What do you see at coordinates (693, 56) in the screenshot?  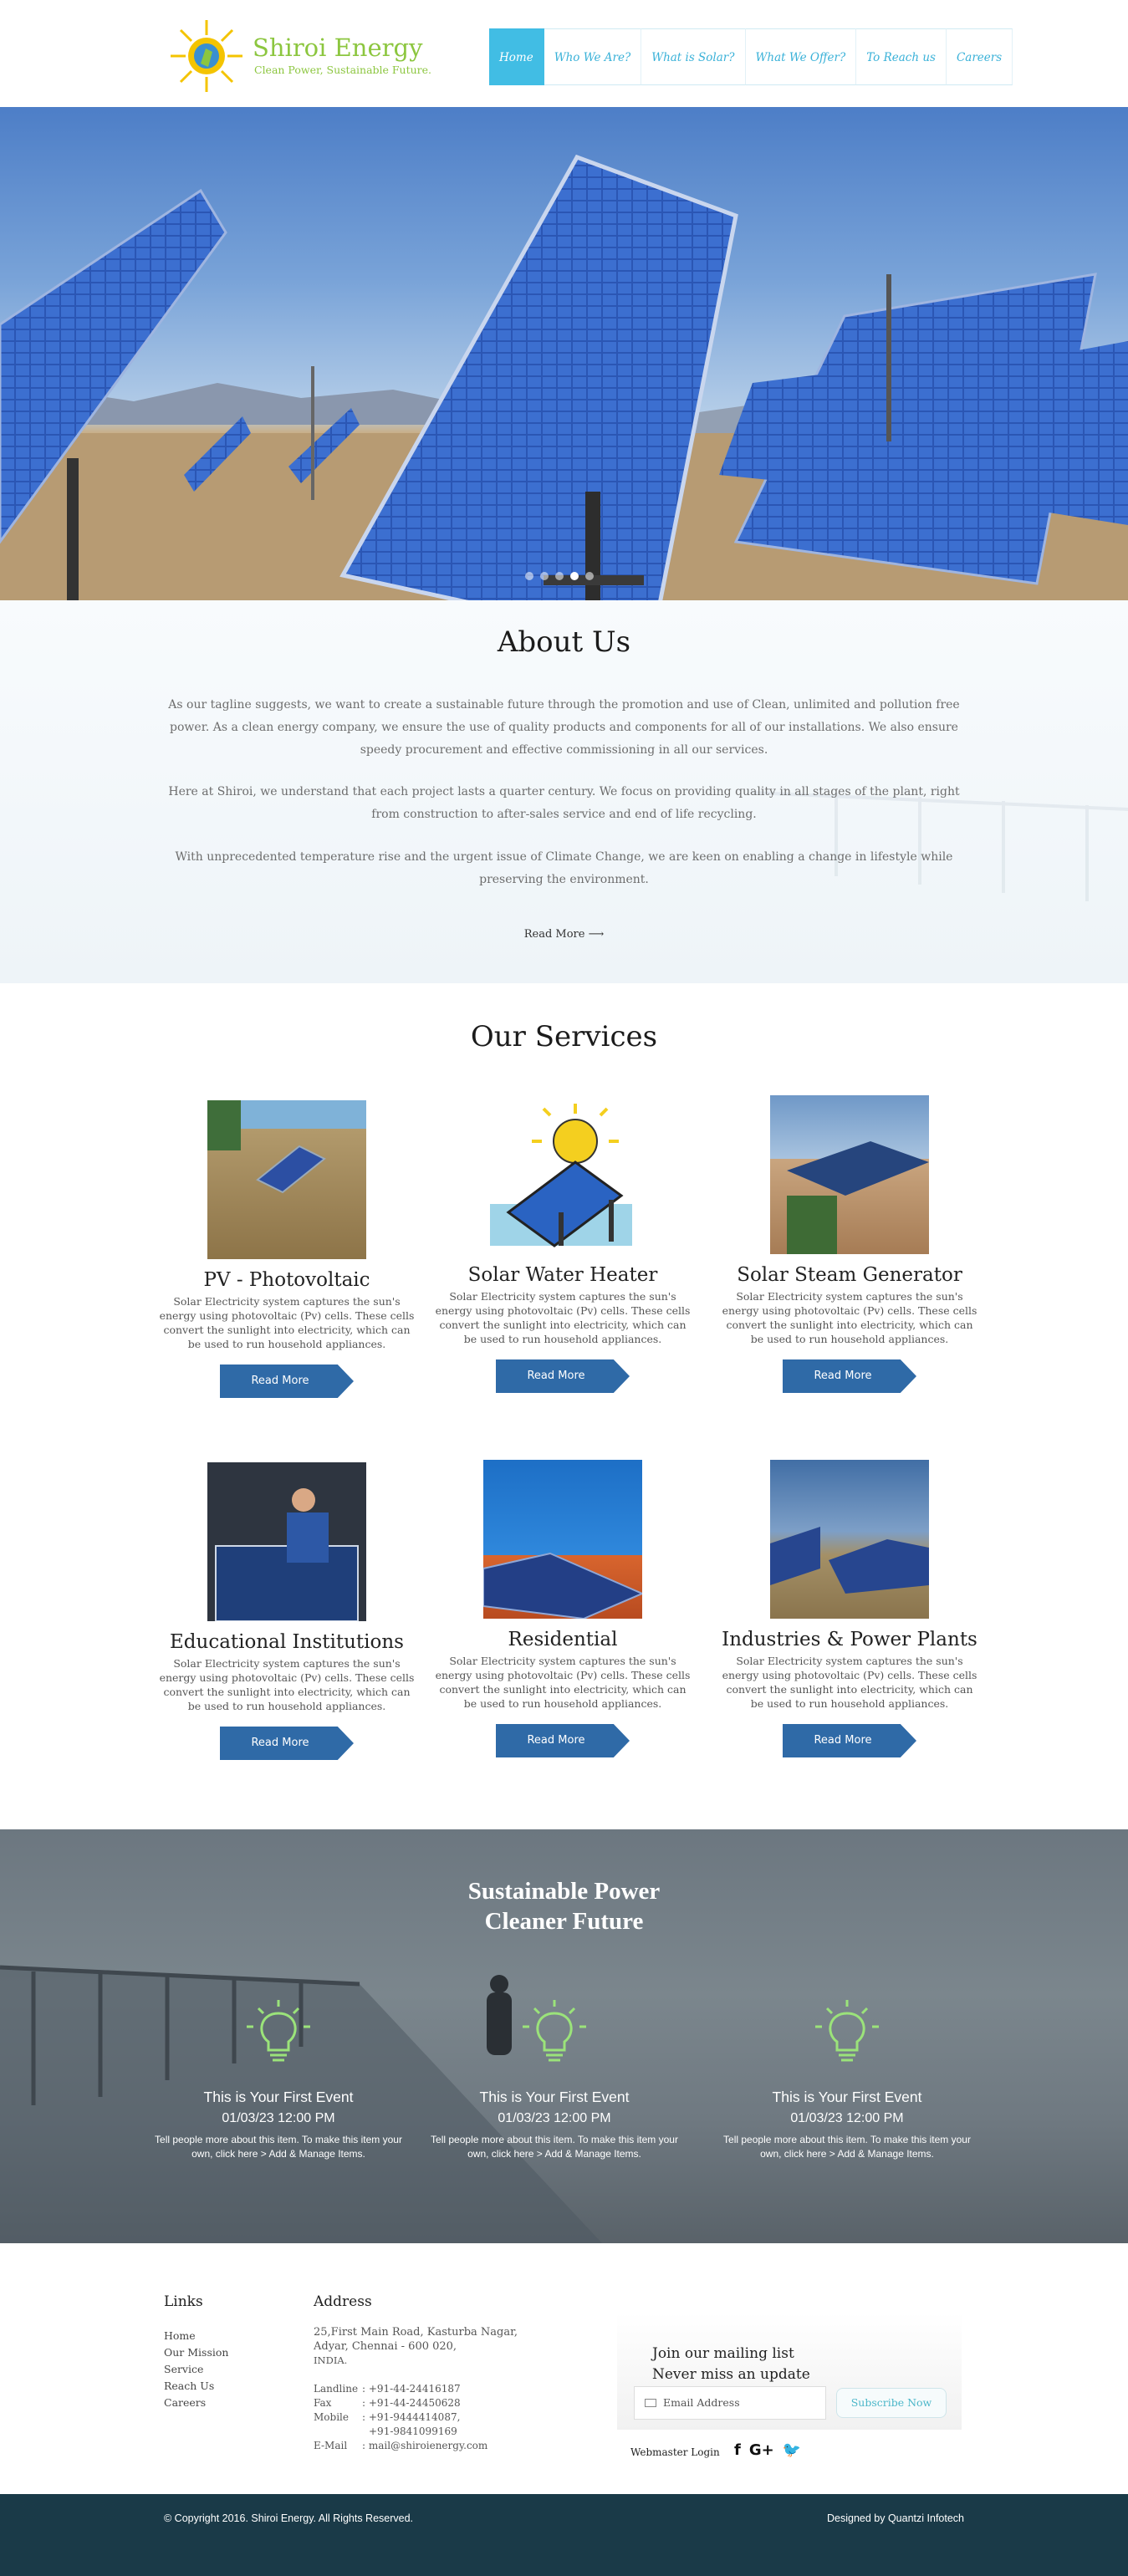 I see `nav-what-is-solar: What is Solar?` at bounding box center [693, 56].